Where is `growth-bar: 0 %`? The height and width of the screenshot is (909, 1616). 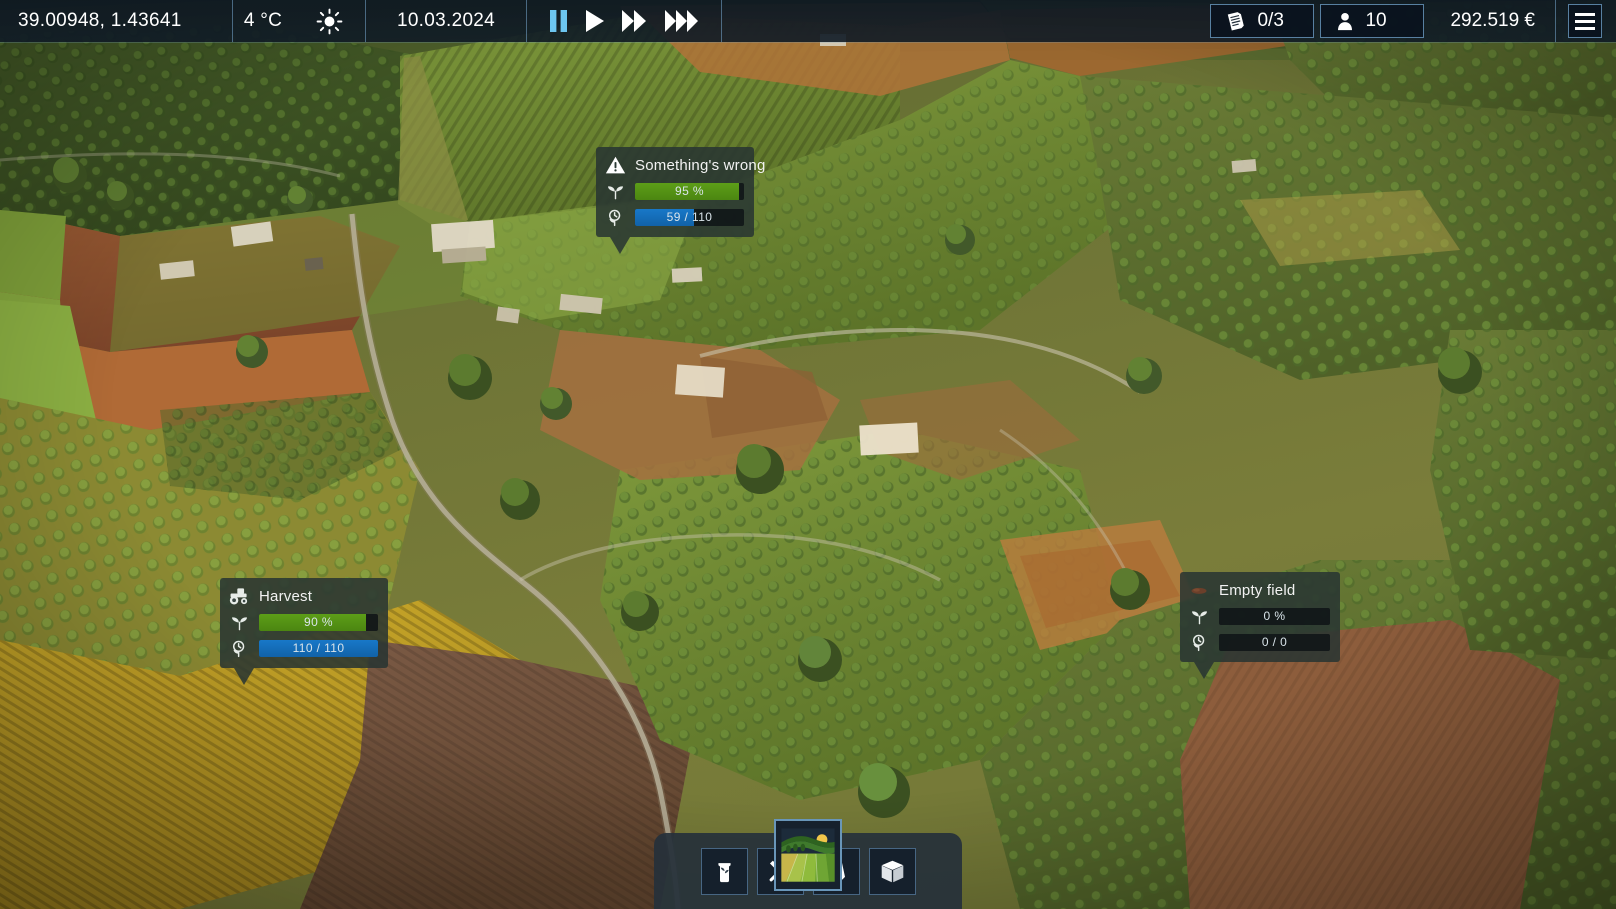
growth-bar: 0 % is located at coordinates (1274, 616).